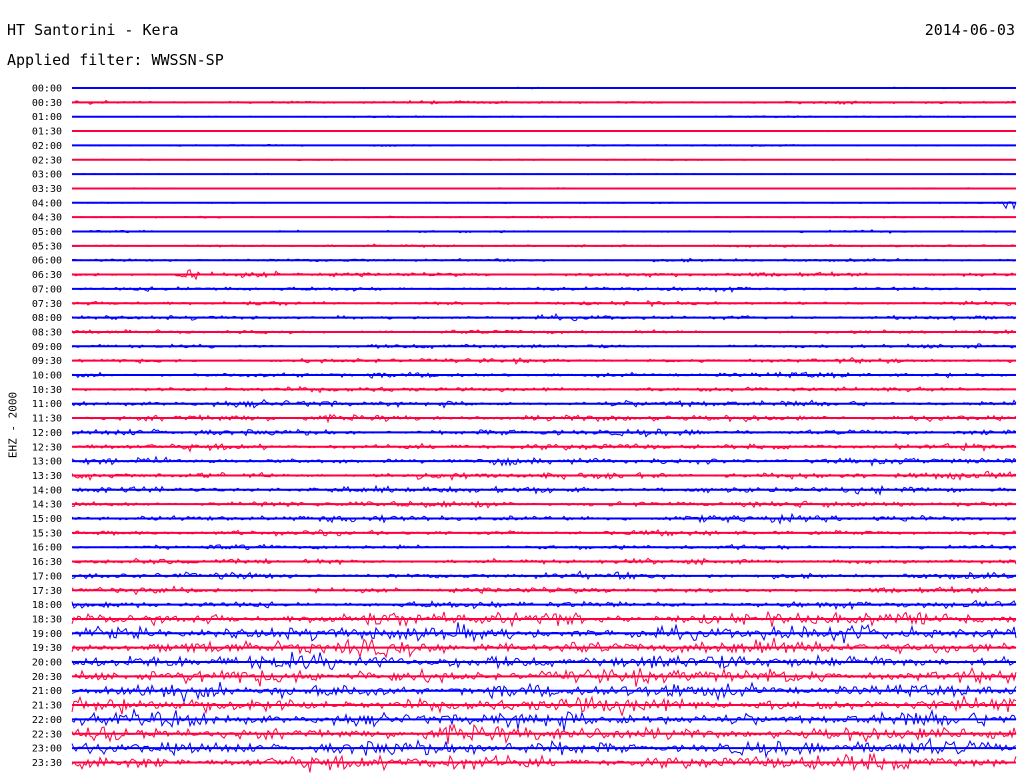 This screenshot has width=1024, height=780. I want to click on time-label: 16:30, so click(47, 562).